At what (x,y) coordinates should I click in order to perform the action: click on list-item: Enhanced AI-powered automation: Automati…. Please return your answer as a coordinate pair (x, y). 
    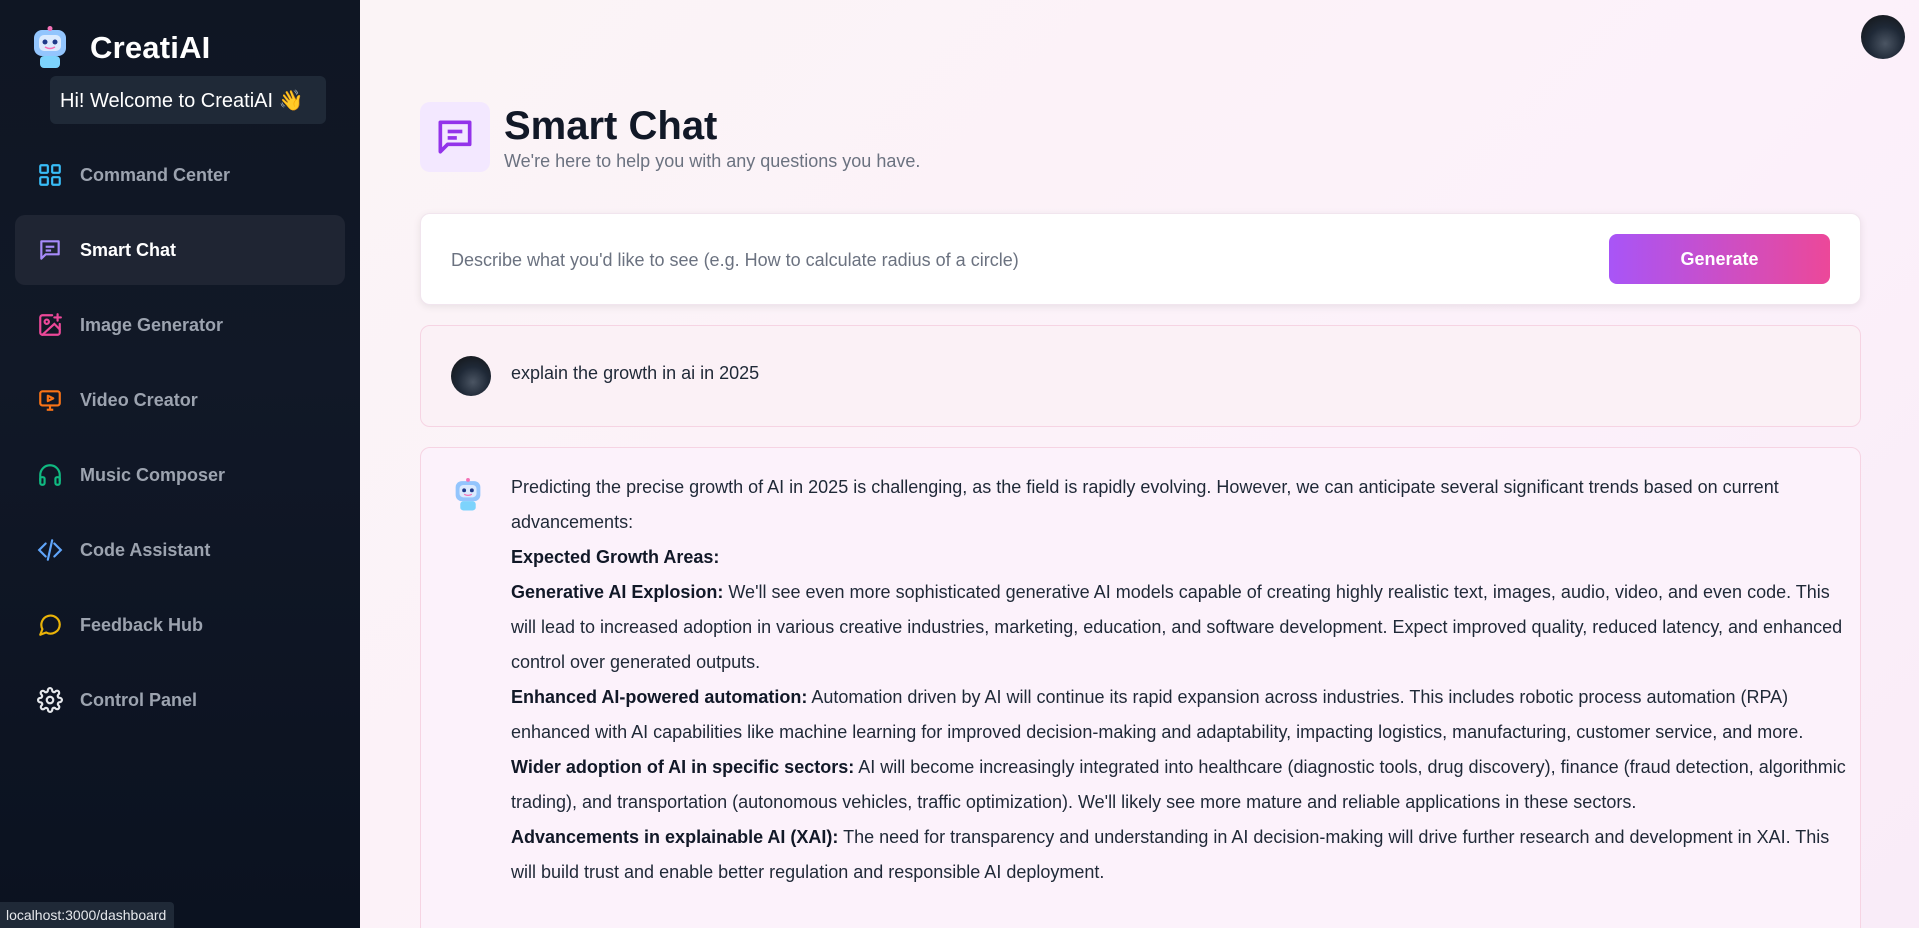
    Looking at the image, I should click on (1178, 715).